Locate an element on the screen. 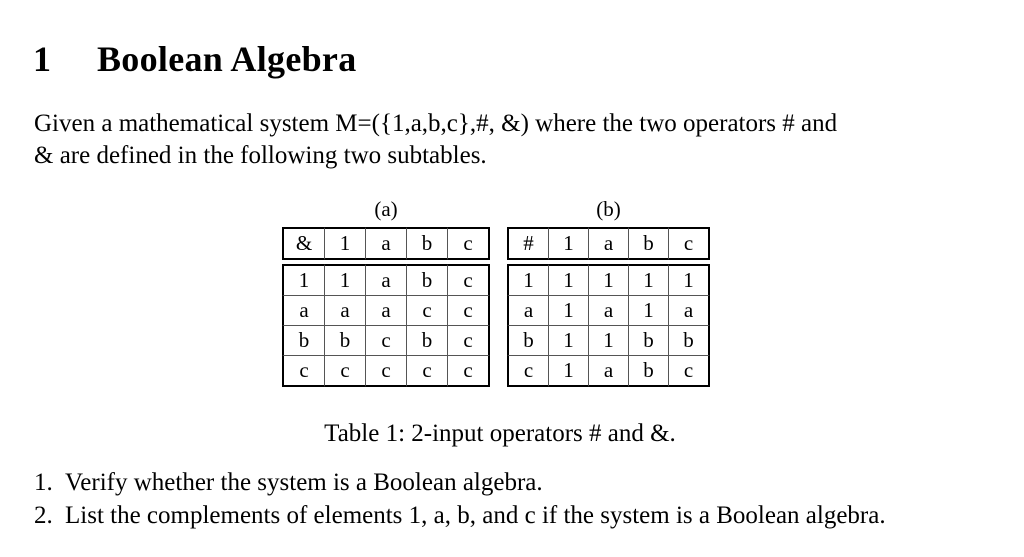 The image size is (1024, 557). section-heading: 1 Boolean Algebra is located at coordinates (195, 59).